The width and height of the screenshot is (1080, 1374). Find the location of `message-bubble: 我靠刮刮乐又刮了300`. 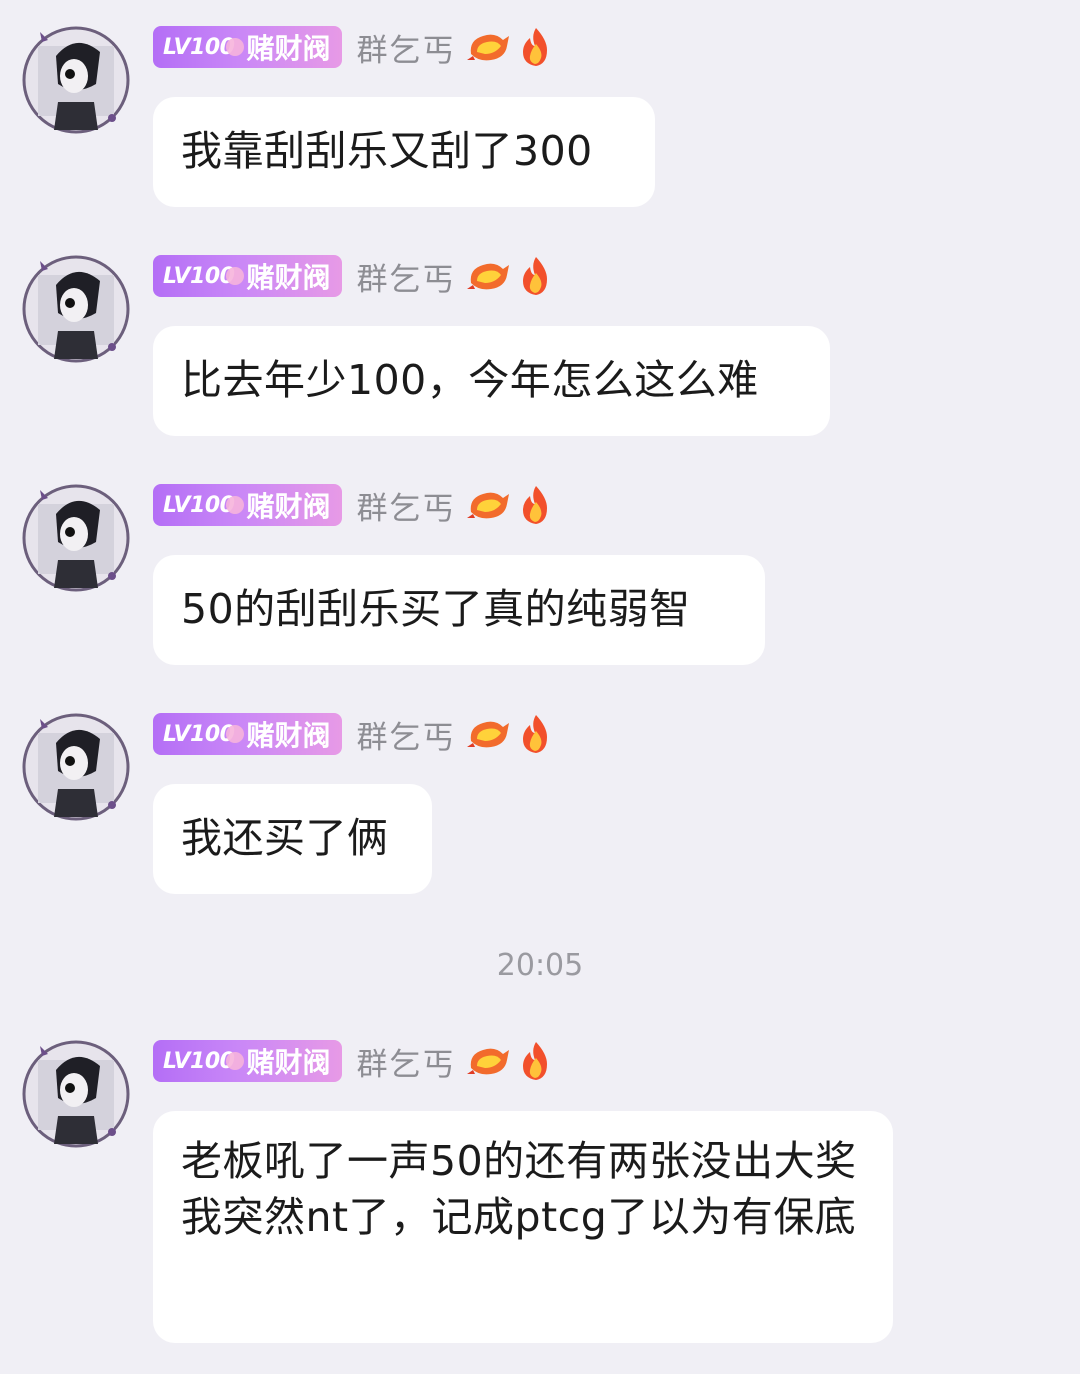

message-bubble: 我靠刮刮乐又刮了300 is located at coordinates (404, 152).